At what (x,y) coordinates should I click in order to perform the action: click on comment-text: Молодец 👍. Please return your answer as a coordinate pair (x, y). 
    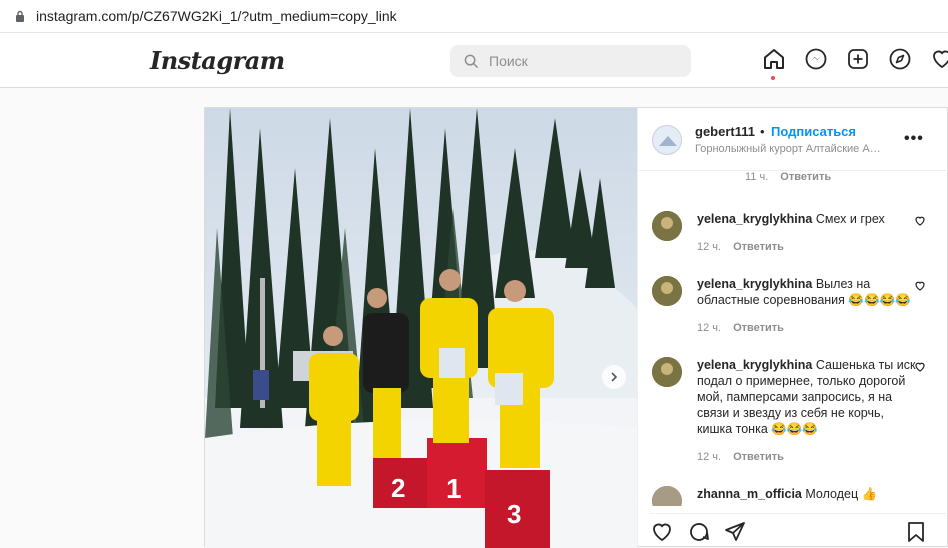
    Looking at the image, I should click on (841, 494).